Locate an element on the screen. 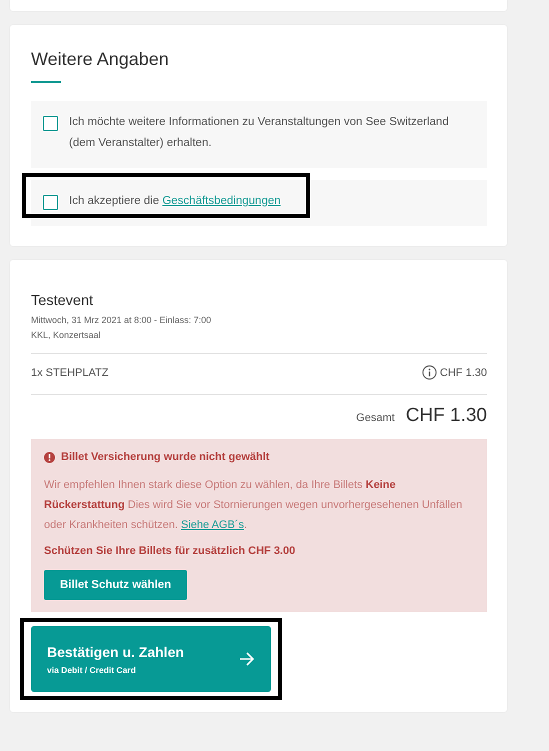 The height and width of the screenshot is (751, 549). alert-title: Billet Versicherung wurde nicht gewählt is located at coordinates (165, 457).